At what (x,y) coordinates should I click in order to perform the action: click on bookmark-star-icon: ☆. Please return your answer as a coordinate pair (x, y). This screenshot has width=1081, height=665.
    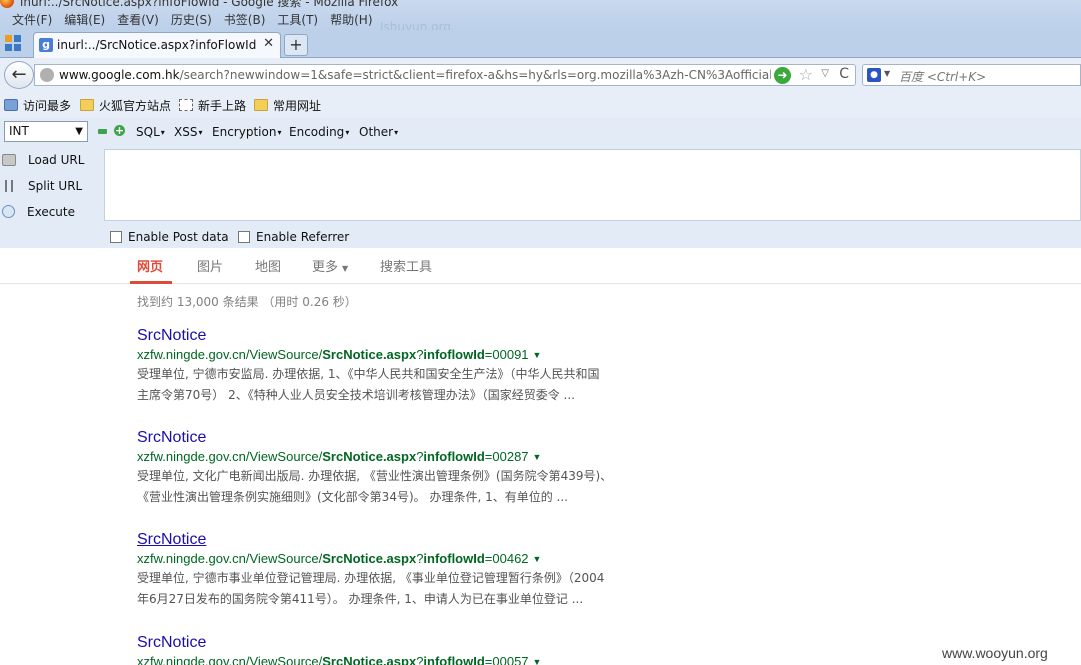
    Looking at the image, I should click on (806, 74).